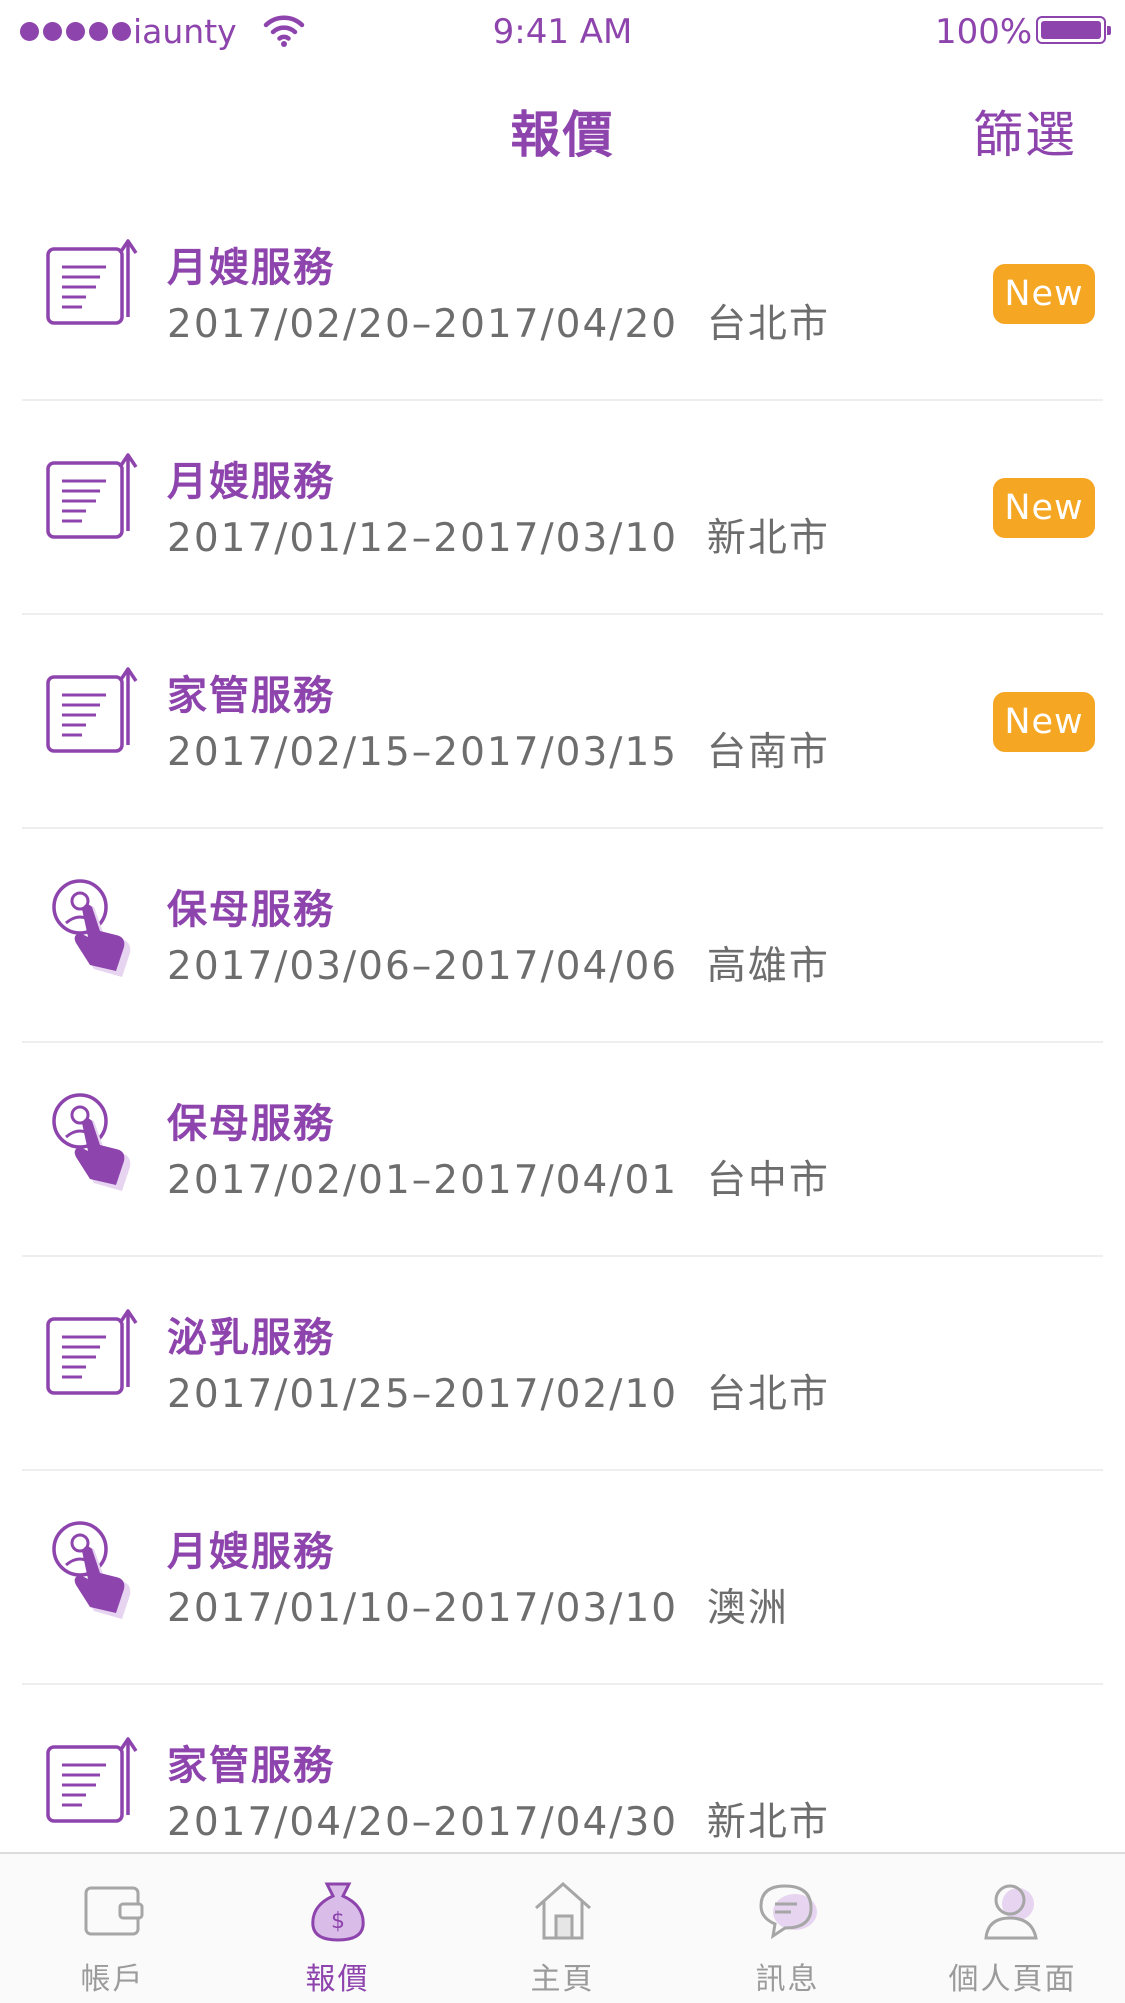  I want to click on quote-row: 保母服務 2017/03/06–2017/04/06 高雄市, so click(562, 936).